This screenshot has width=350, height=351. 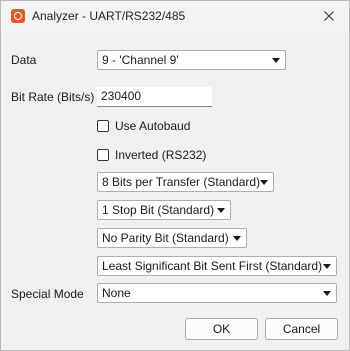 I want to click on app-logo-icon, so click(x=18, y=16).